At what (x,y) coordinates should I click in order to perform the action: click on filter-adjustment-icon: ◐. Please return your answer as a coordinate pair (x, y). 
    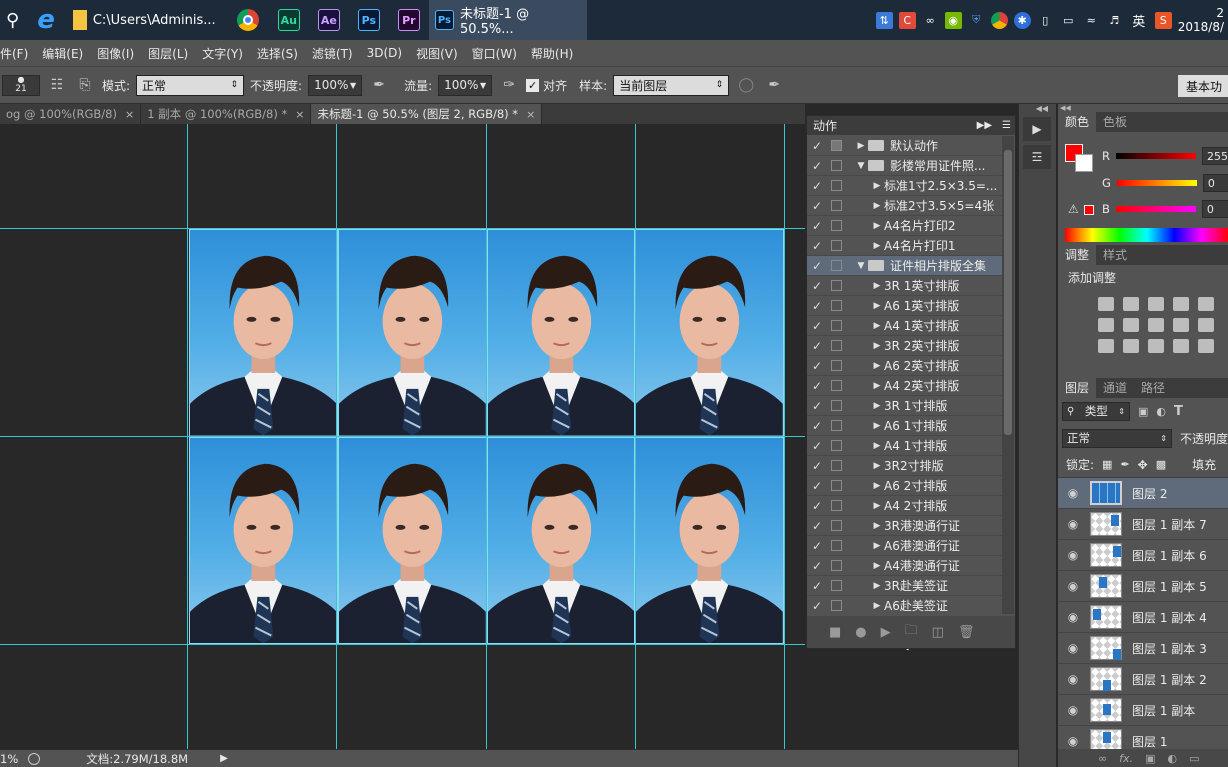
    Looking at the image, I should click on (1161, 411).